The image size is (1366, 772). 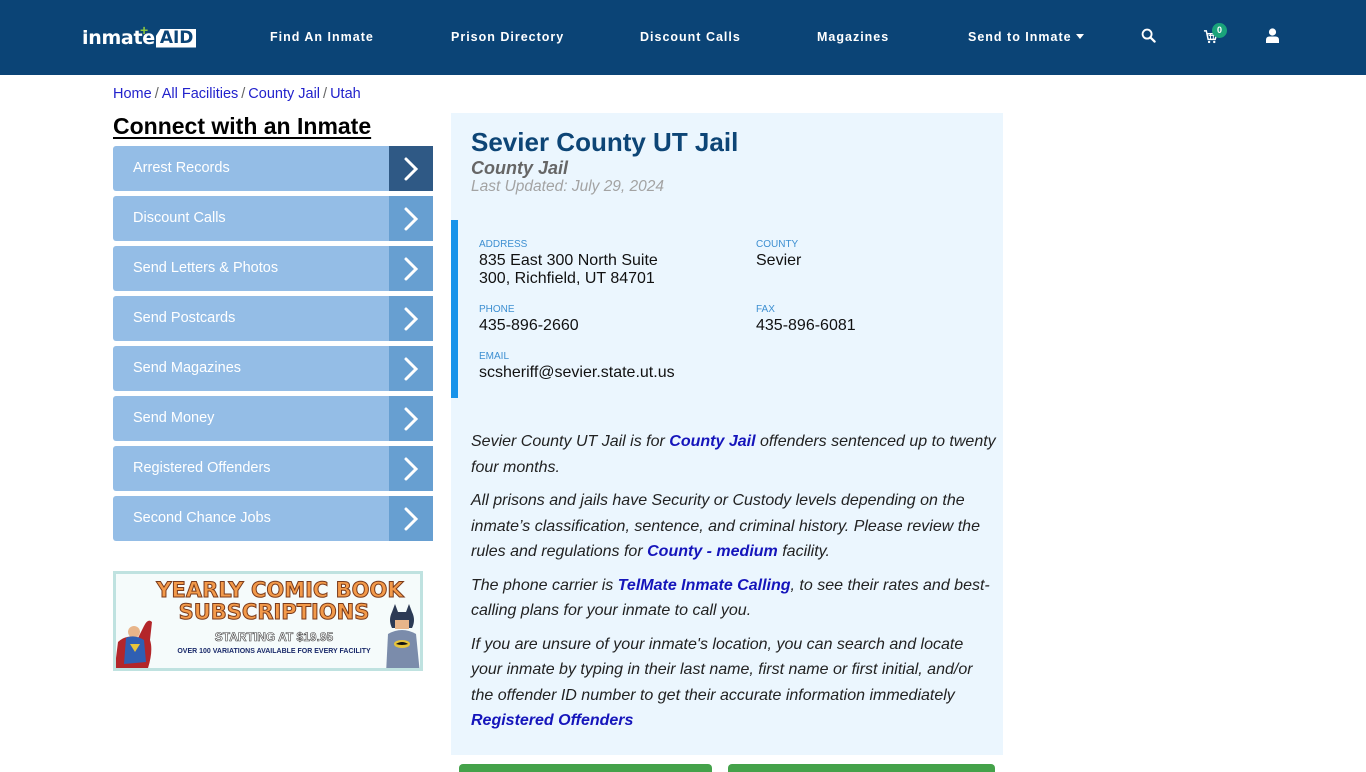 I want to click on nav-send-to-inmate-label: Send to Inmate, so click(x=1020, y=37).